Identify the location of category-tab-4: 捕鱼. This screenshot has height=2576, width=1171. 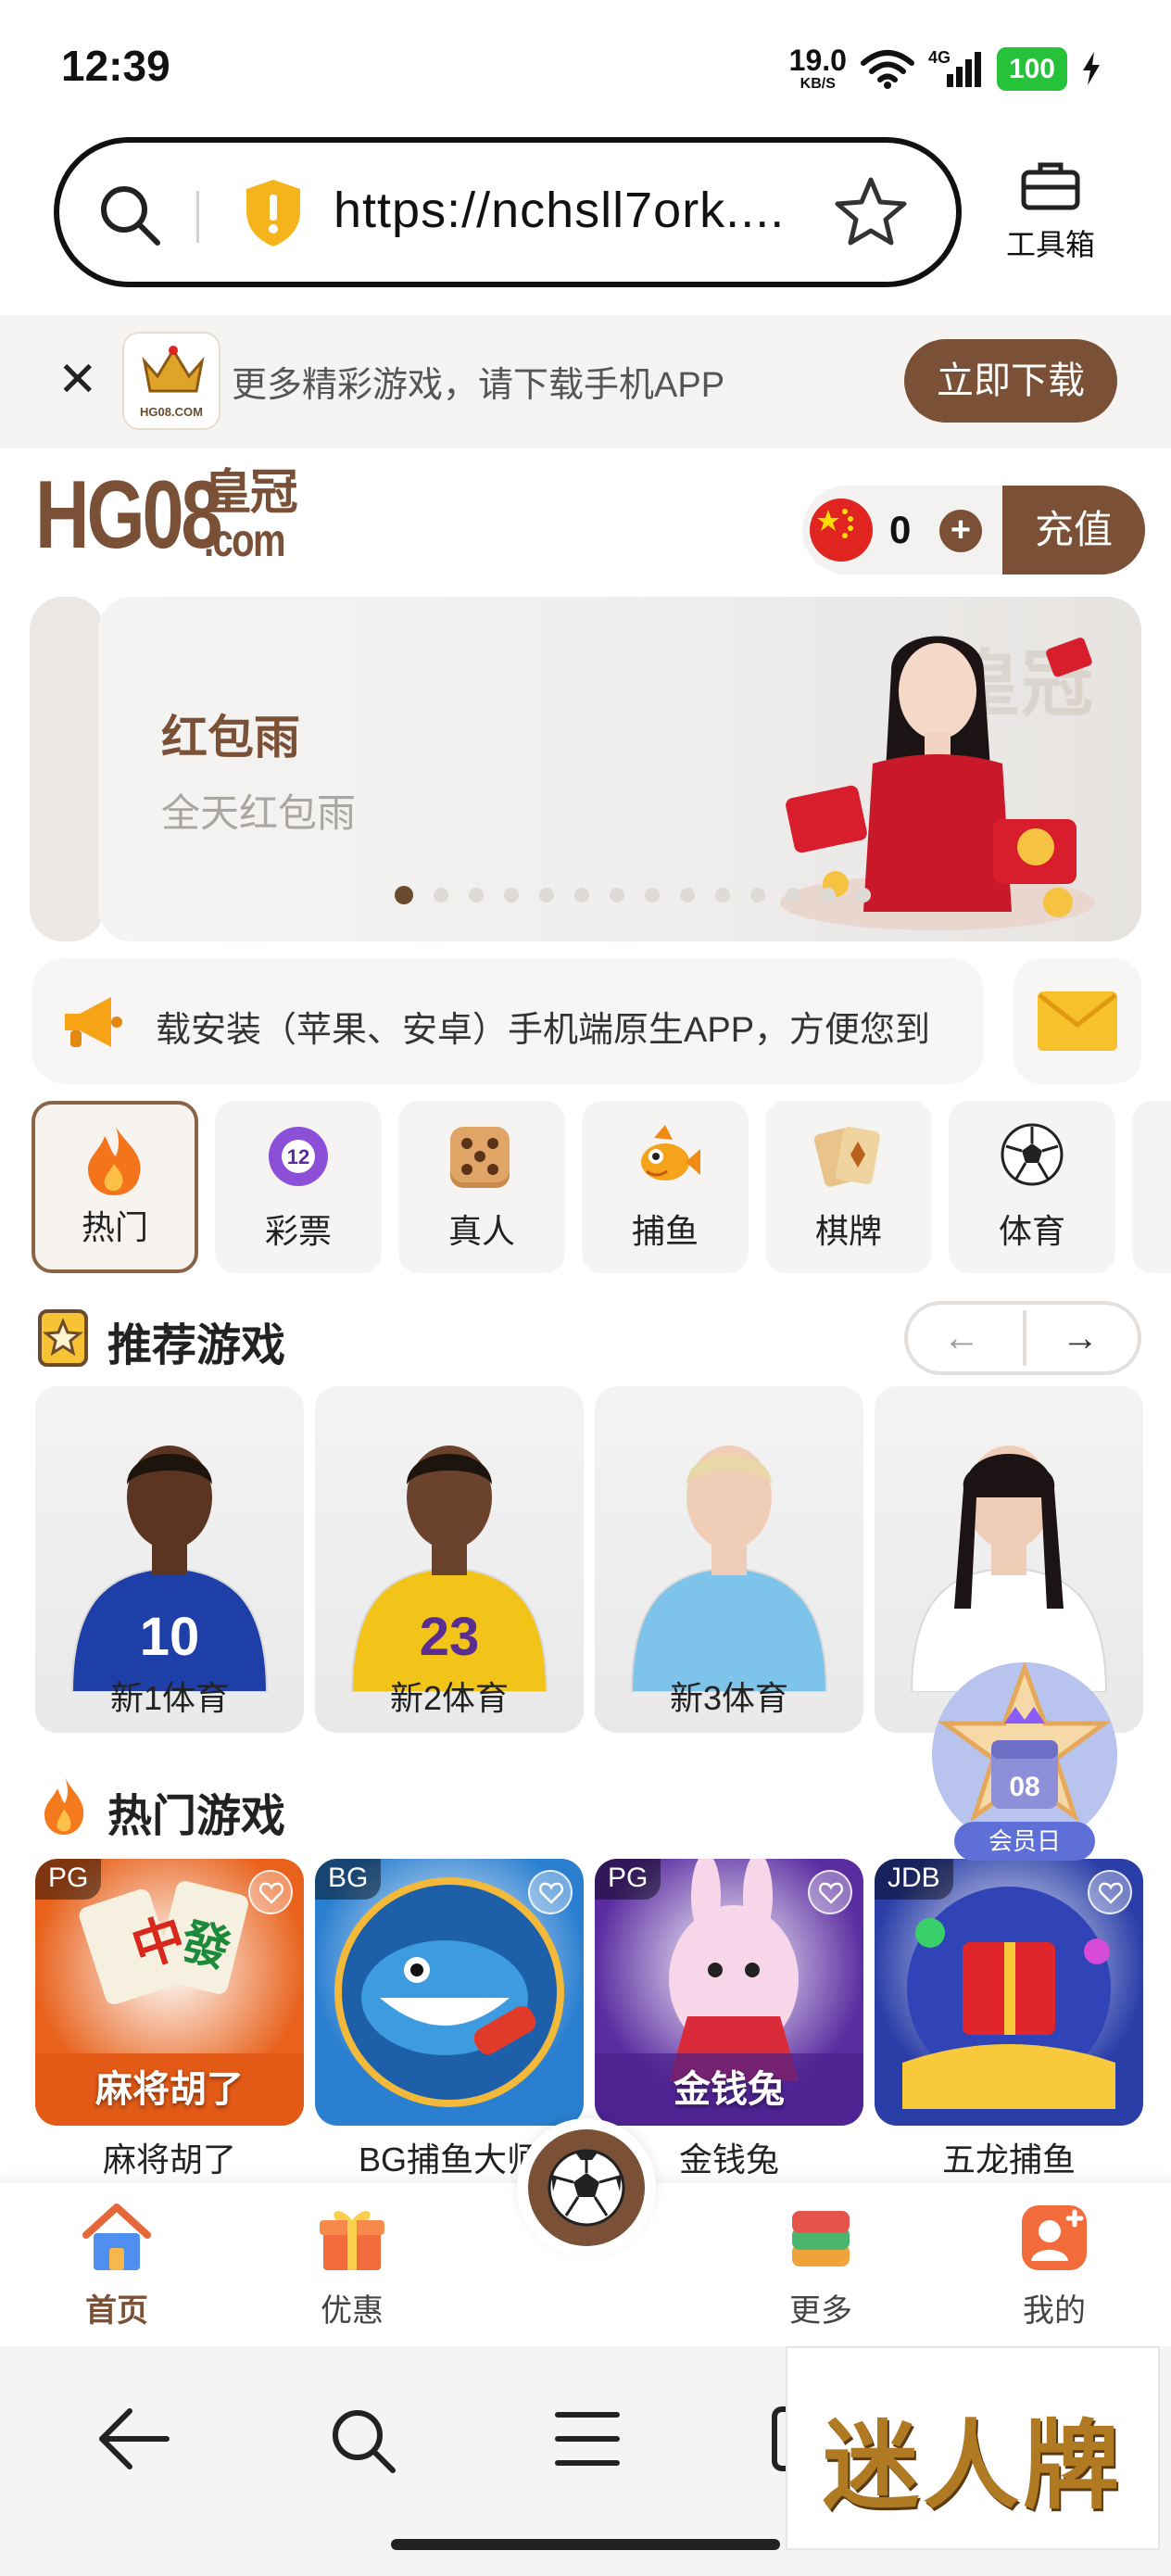
(665, 1187).